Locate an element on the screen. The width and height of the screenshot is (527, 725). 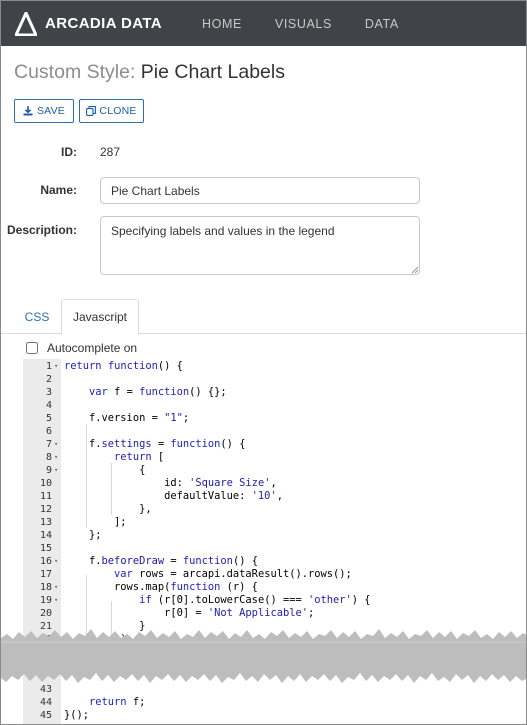
code-line: 9 ▾ { is located at coordinates (274, 470).